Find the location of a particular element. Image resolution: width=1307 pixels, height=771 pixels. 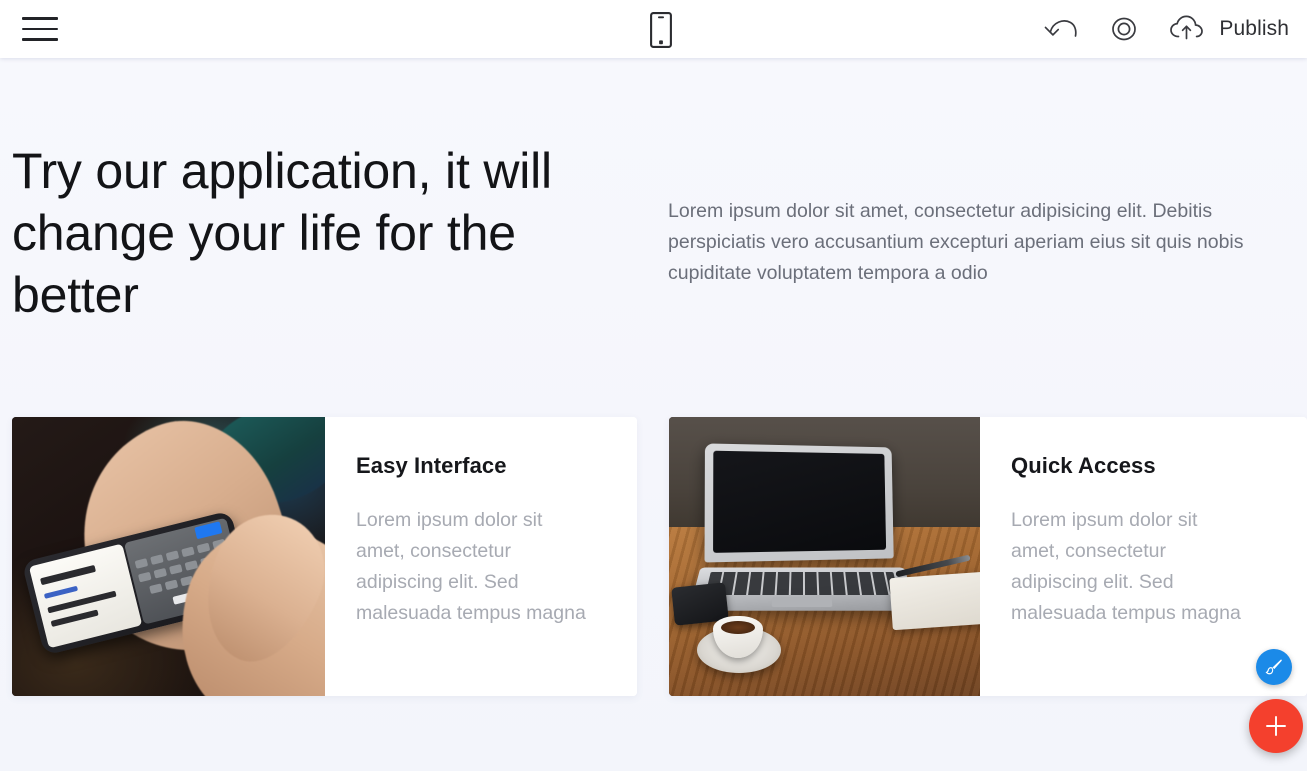

feature-card-title: Easy Interface is located at coordinates (431, 465).